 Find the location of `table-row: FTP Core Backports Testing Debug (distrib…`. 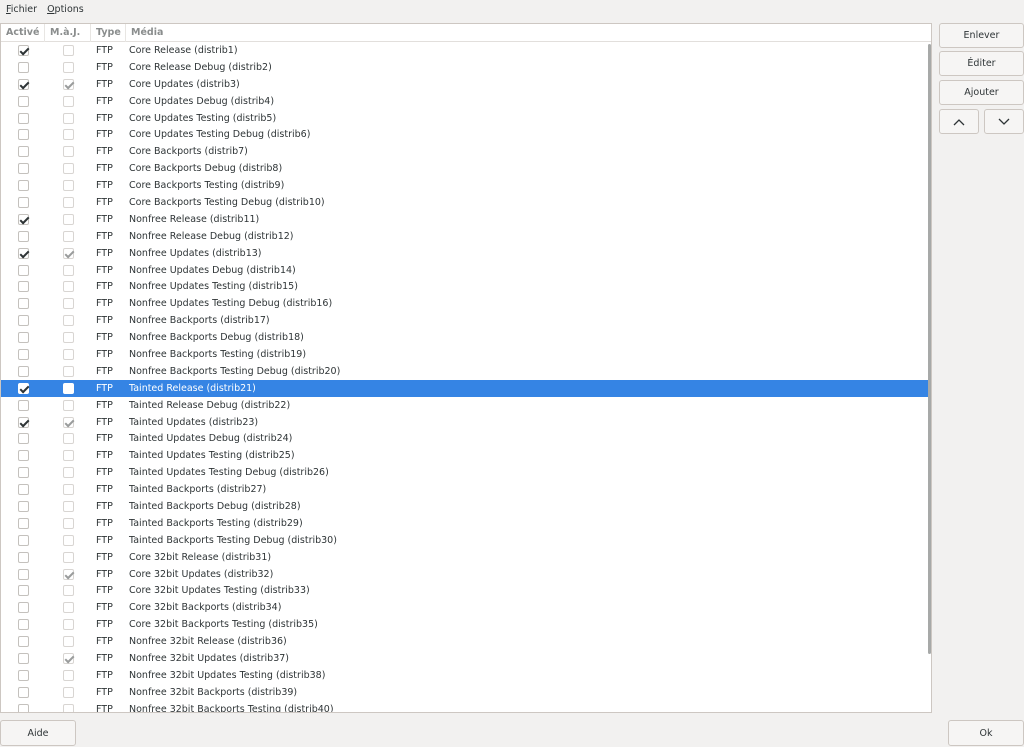

table-row: FTP Core Backports Testing Debug (distrib… is located at coordinates (466, 202).